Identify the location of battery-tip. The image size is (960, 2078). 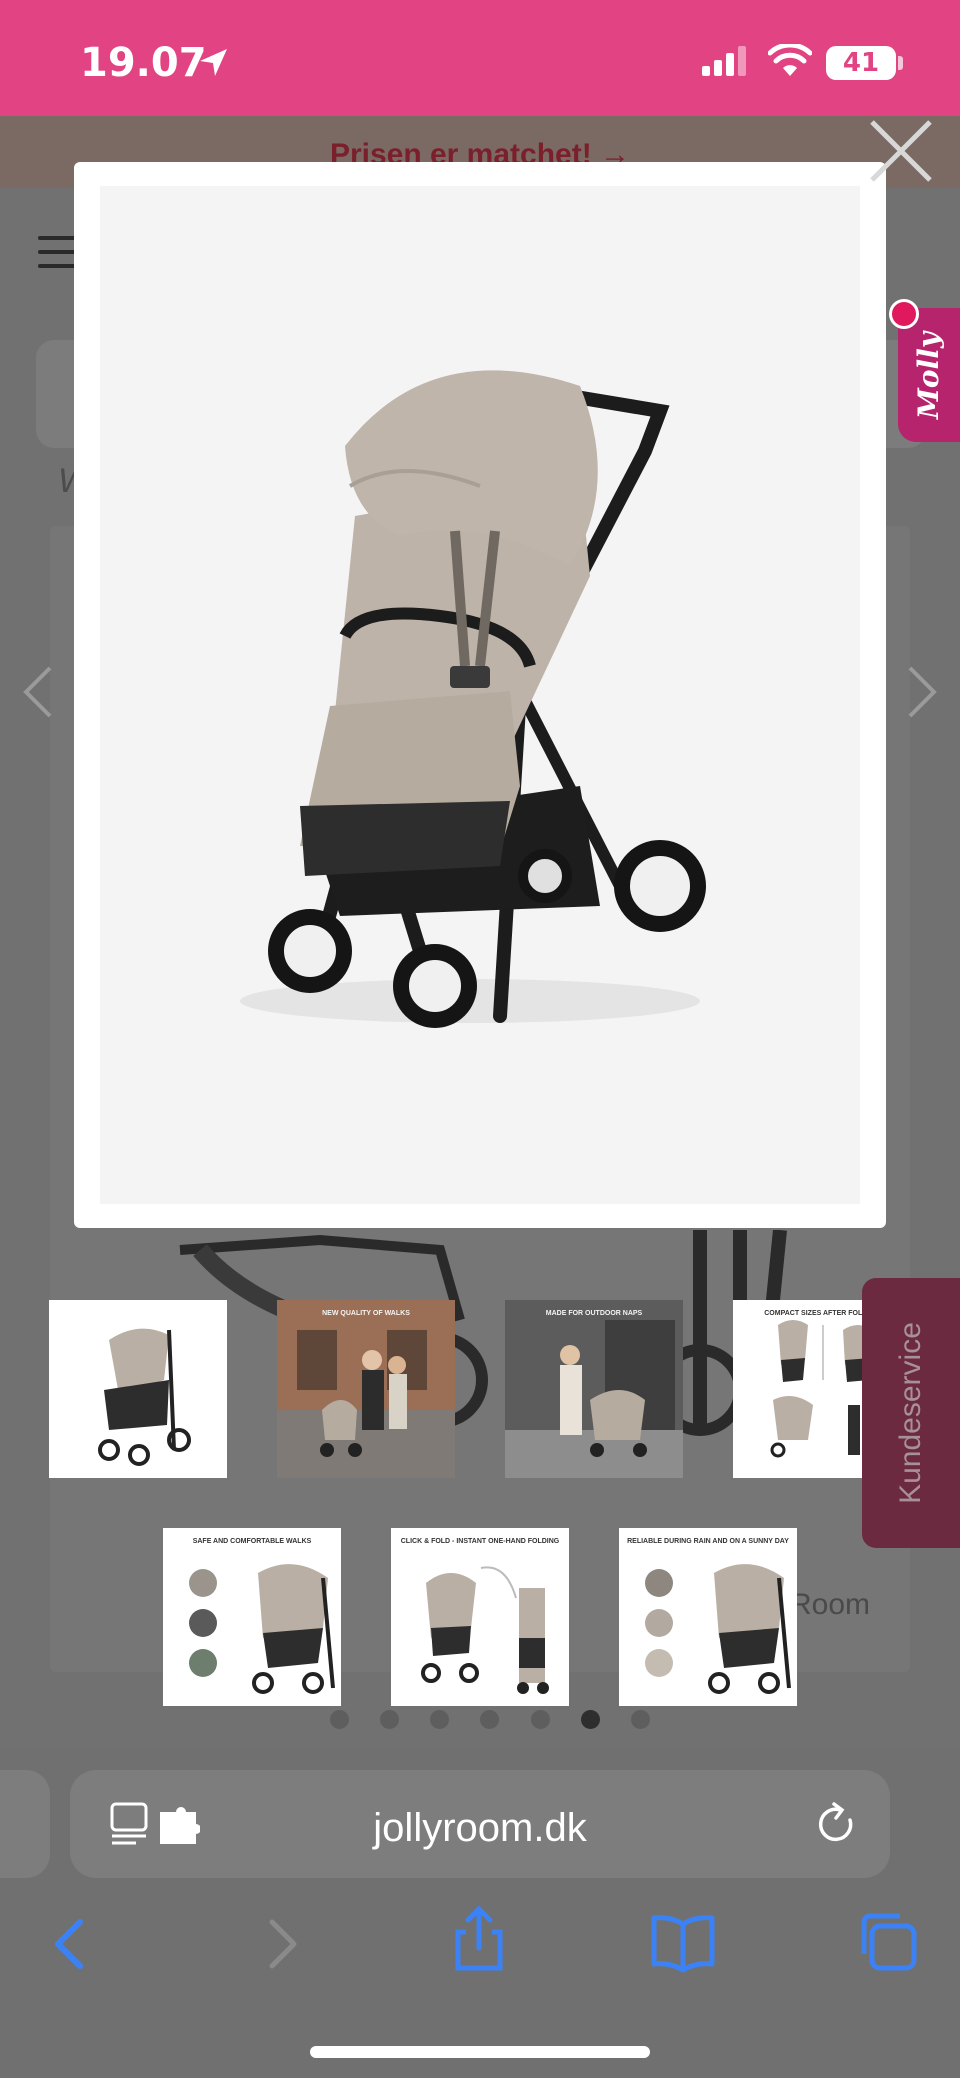
(900, 63).